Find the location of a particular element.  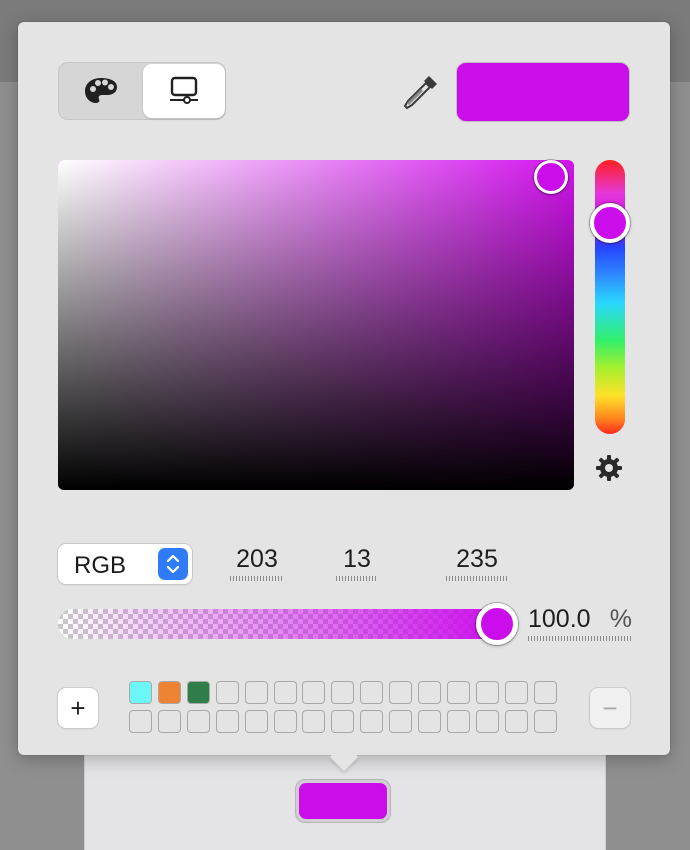

tab-sliders is located at coordinates (184, 91).